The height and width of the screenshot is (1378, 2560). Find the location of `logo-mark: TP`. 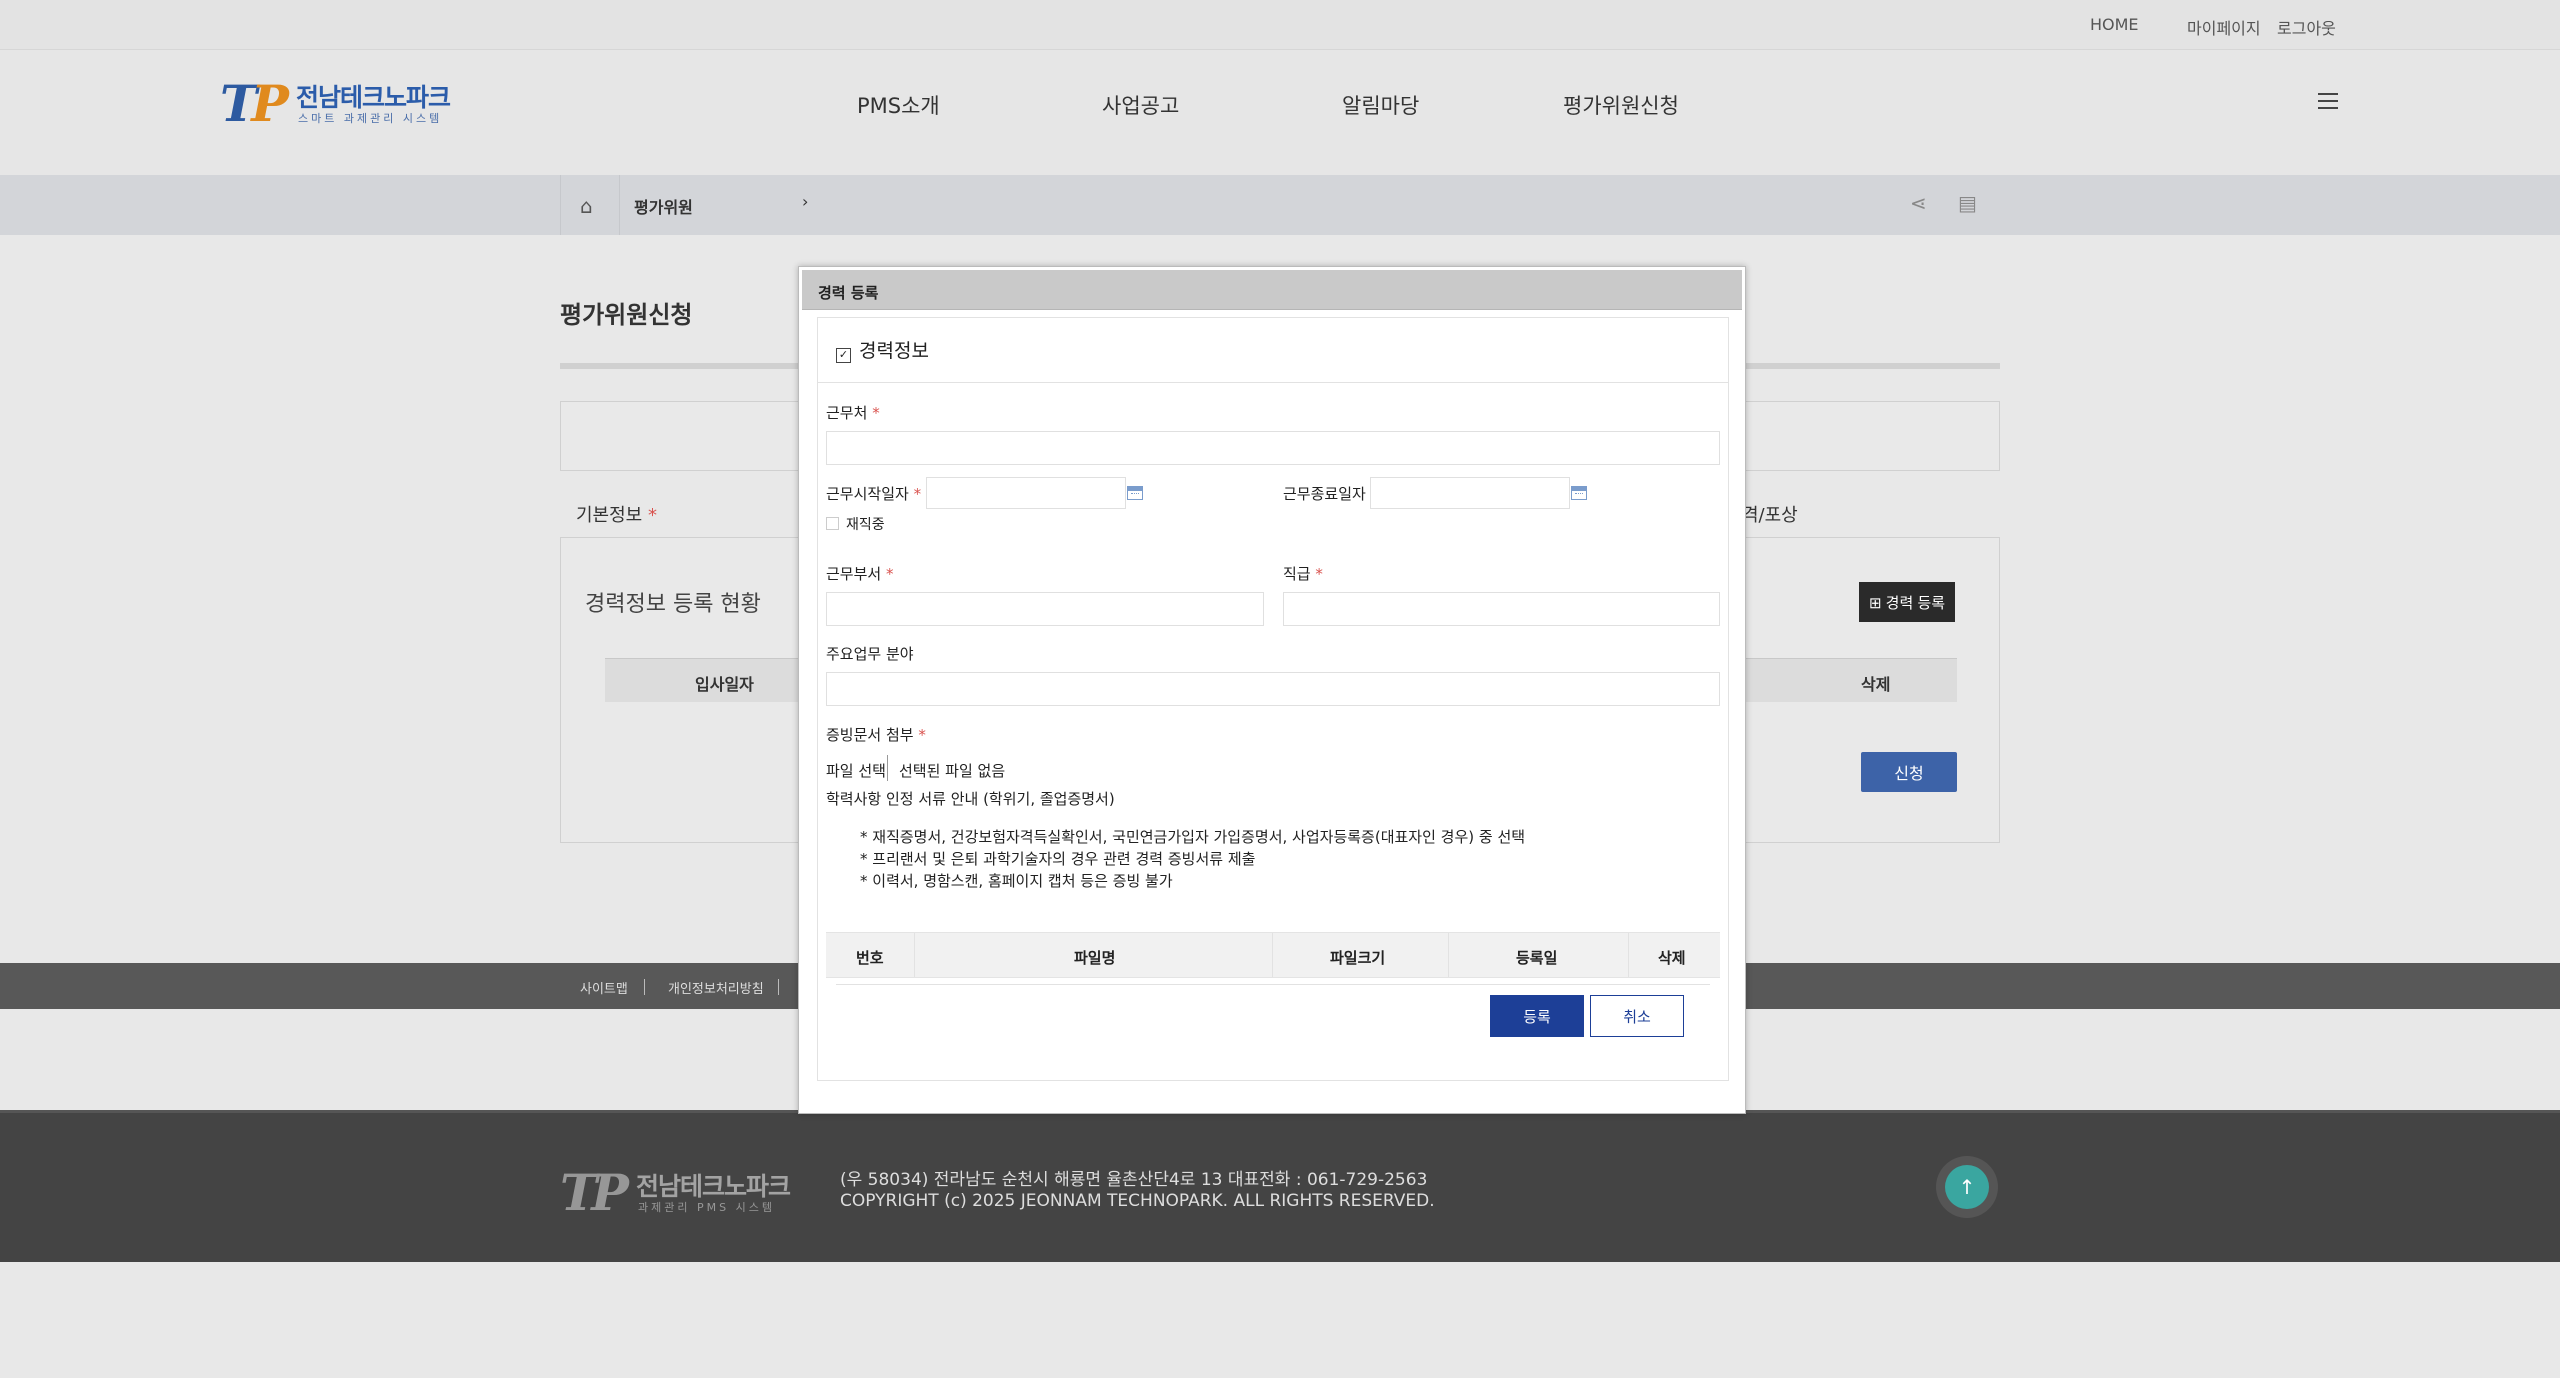

logo-mark: TP is located at coordinates (254, 103).